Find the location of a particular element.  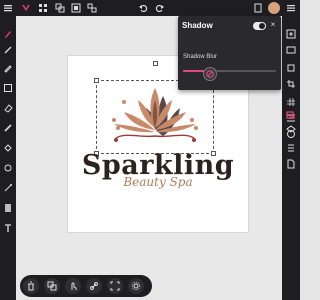

layers-stack-icon is located at coordinates (60, 8).